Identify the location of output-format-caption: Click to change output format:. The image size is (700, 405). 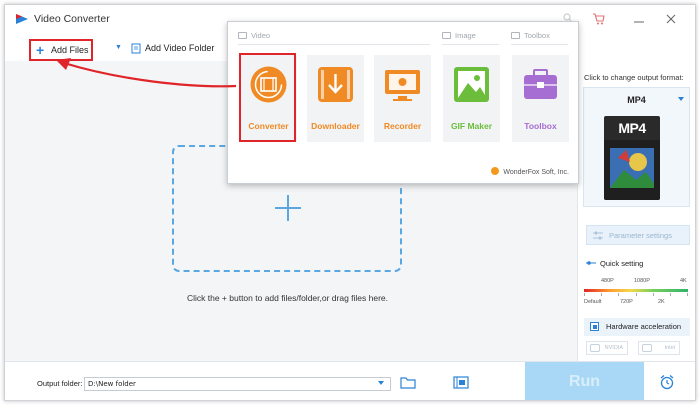
(634, 77).